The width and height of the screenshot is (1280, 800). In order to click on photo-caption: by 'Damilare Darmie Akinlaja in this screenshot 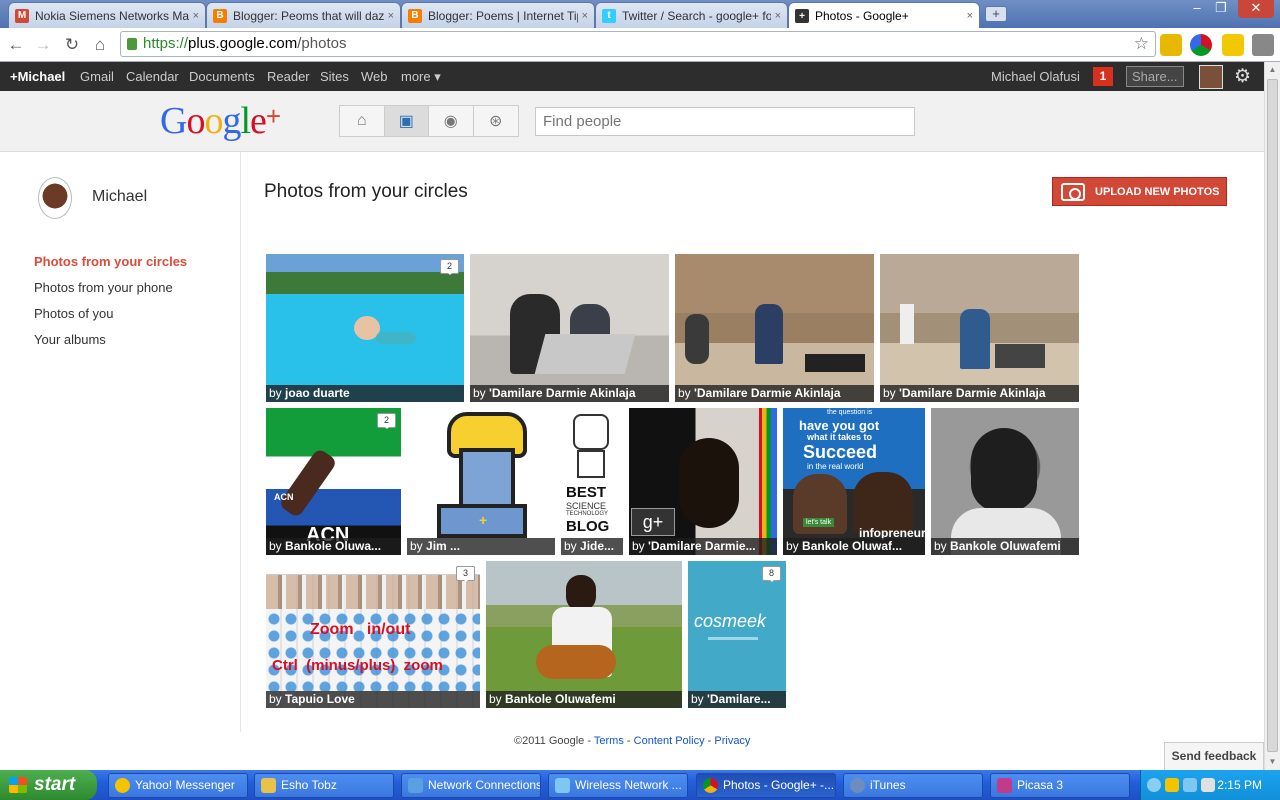, I will do `click(774, 393)`.